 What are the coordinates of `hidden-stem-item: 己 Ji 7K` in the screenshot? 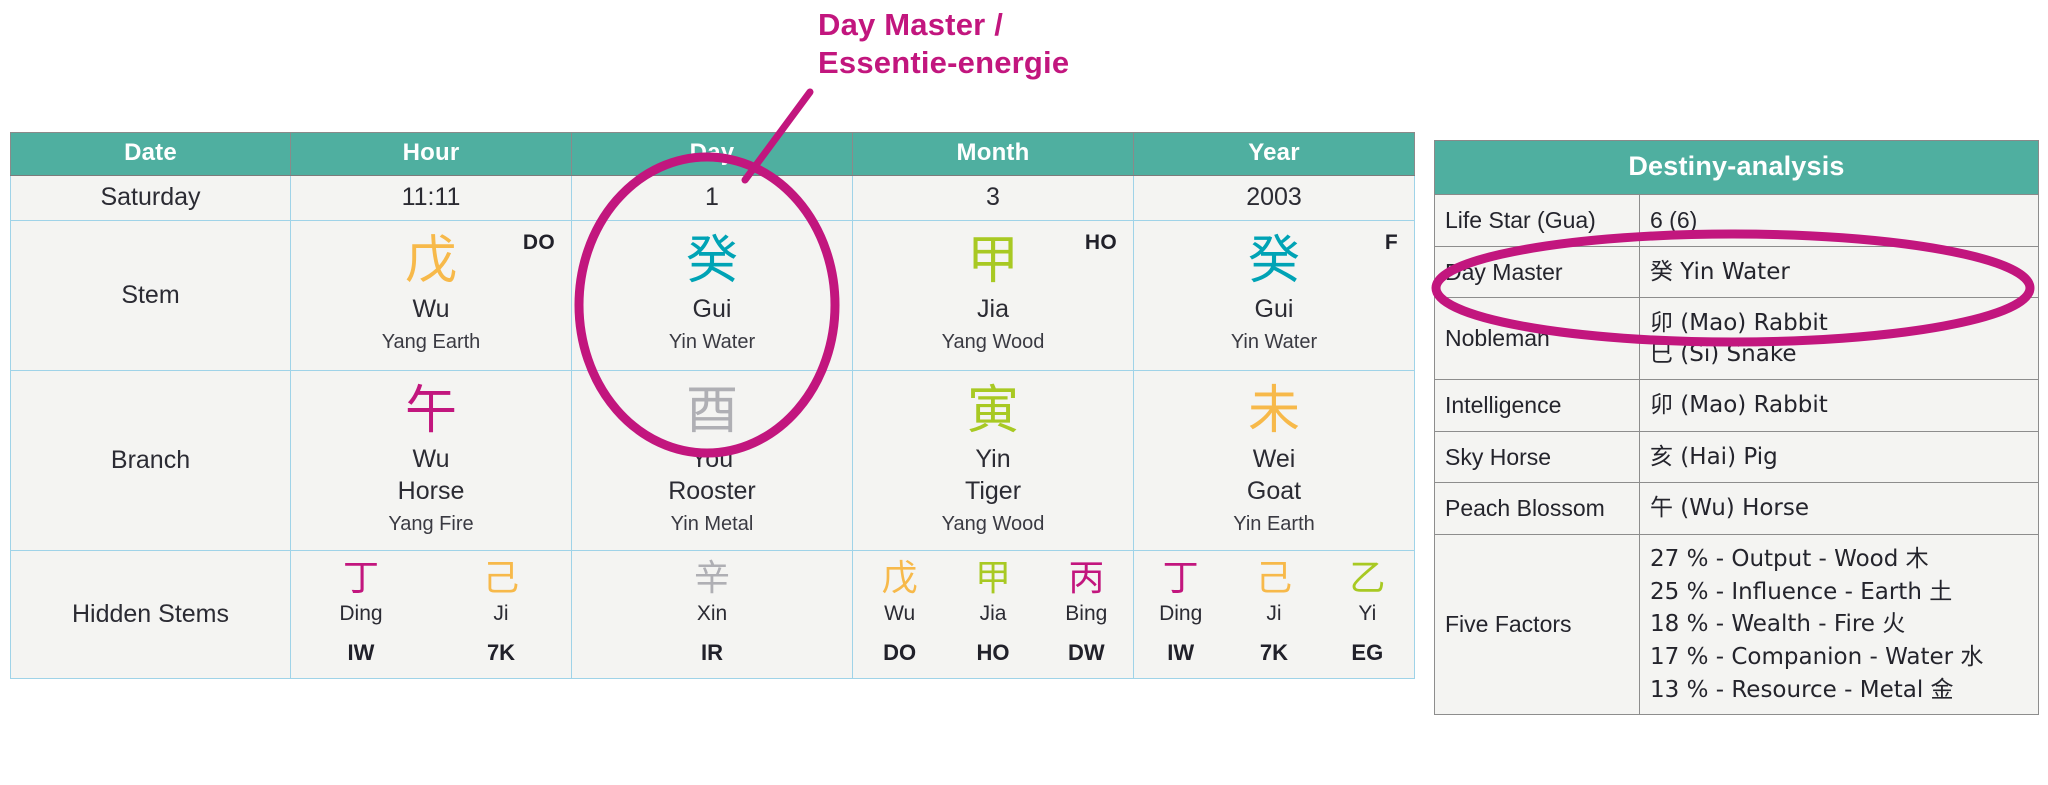 It's located at (1273, 613).